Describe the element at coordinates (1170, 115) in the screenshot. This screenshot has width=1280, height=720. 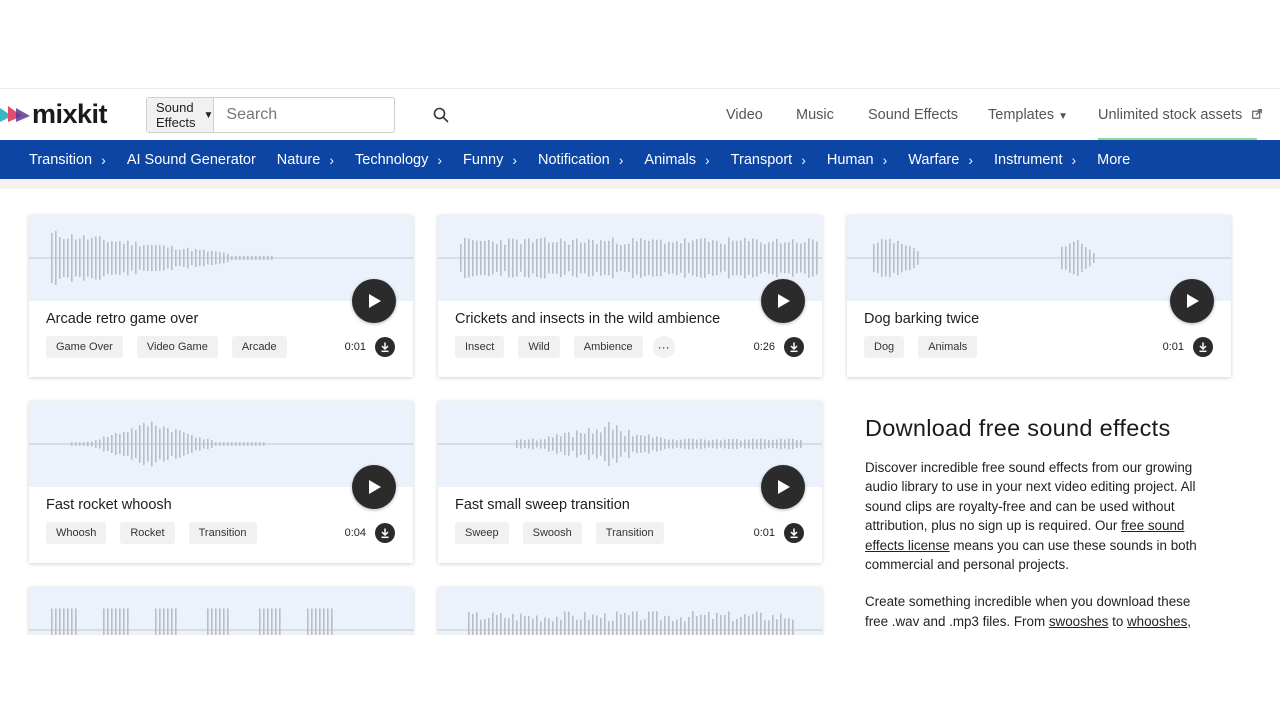
I see `nav-unlimited-label: Unlimited stock assets` at that location.